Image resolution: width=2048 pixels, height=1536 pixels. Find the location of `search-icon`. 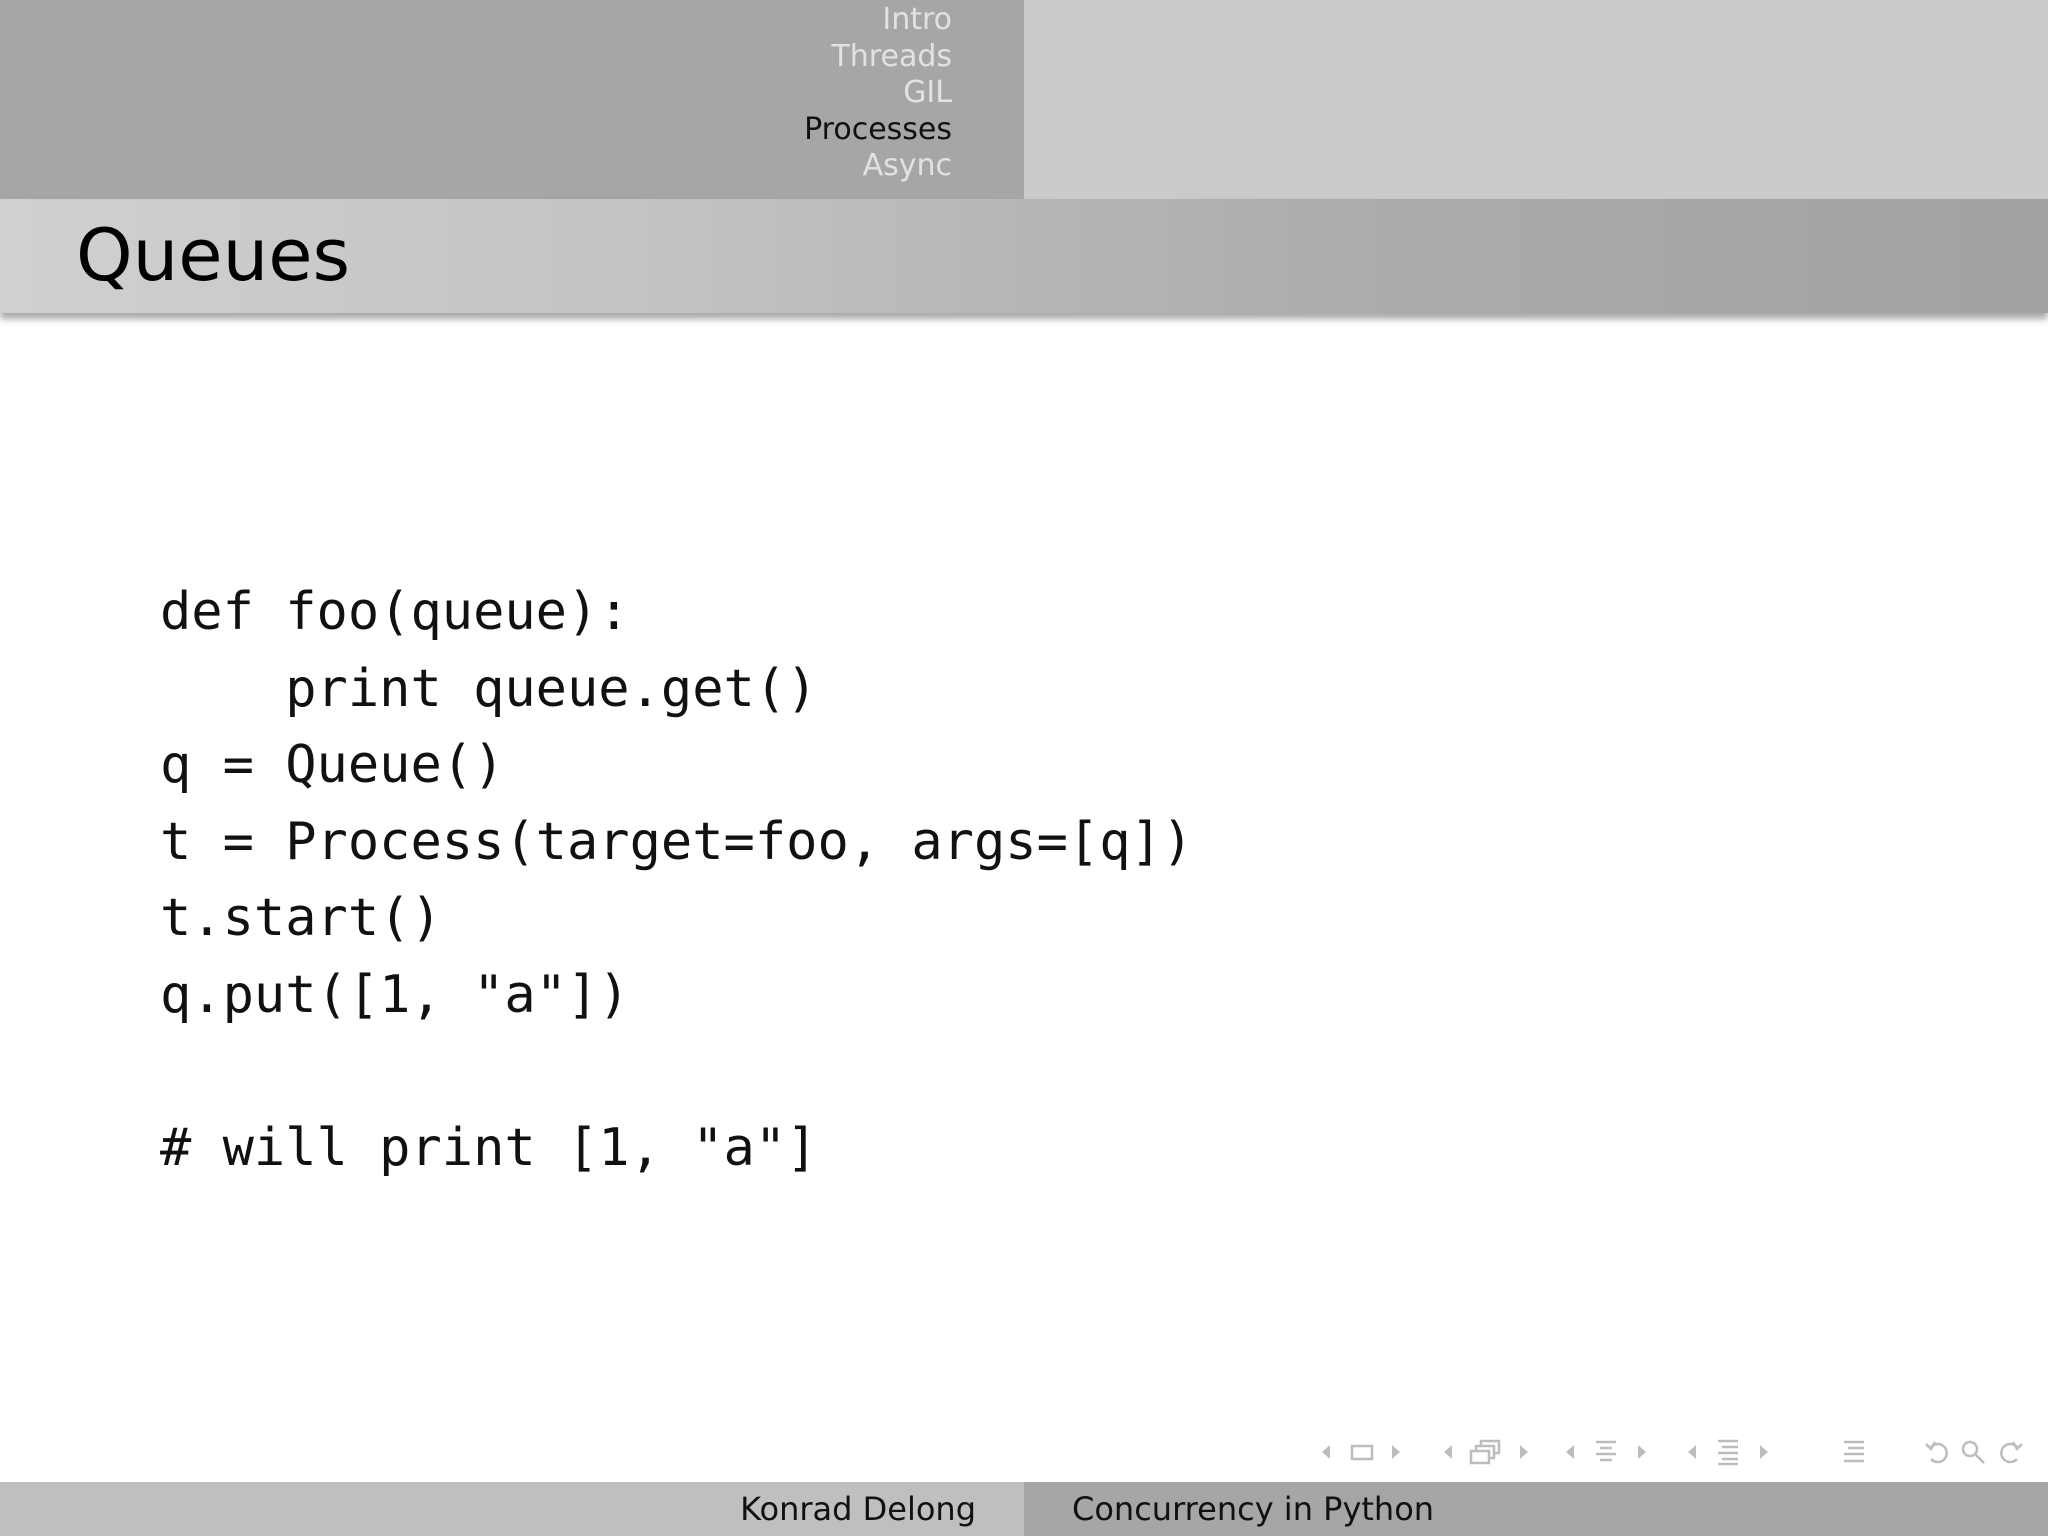

search-icon is located at coordinates (1973, 1452).